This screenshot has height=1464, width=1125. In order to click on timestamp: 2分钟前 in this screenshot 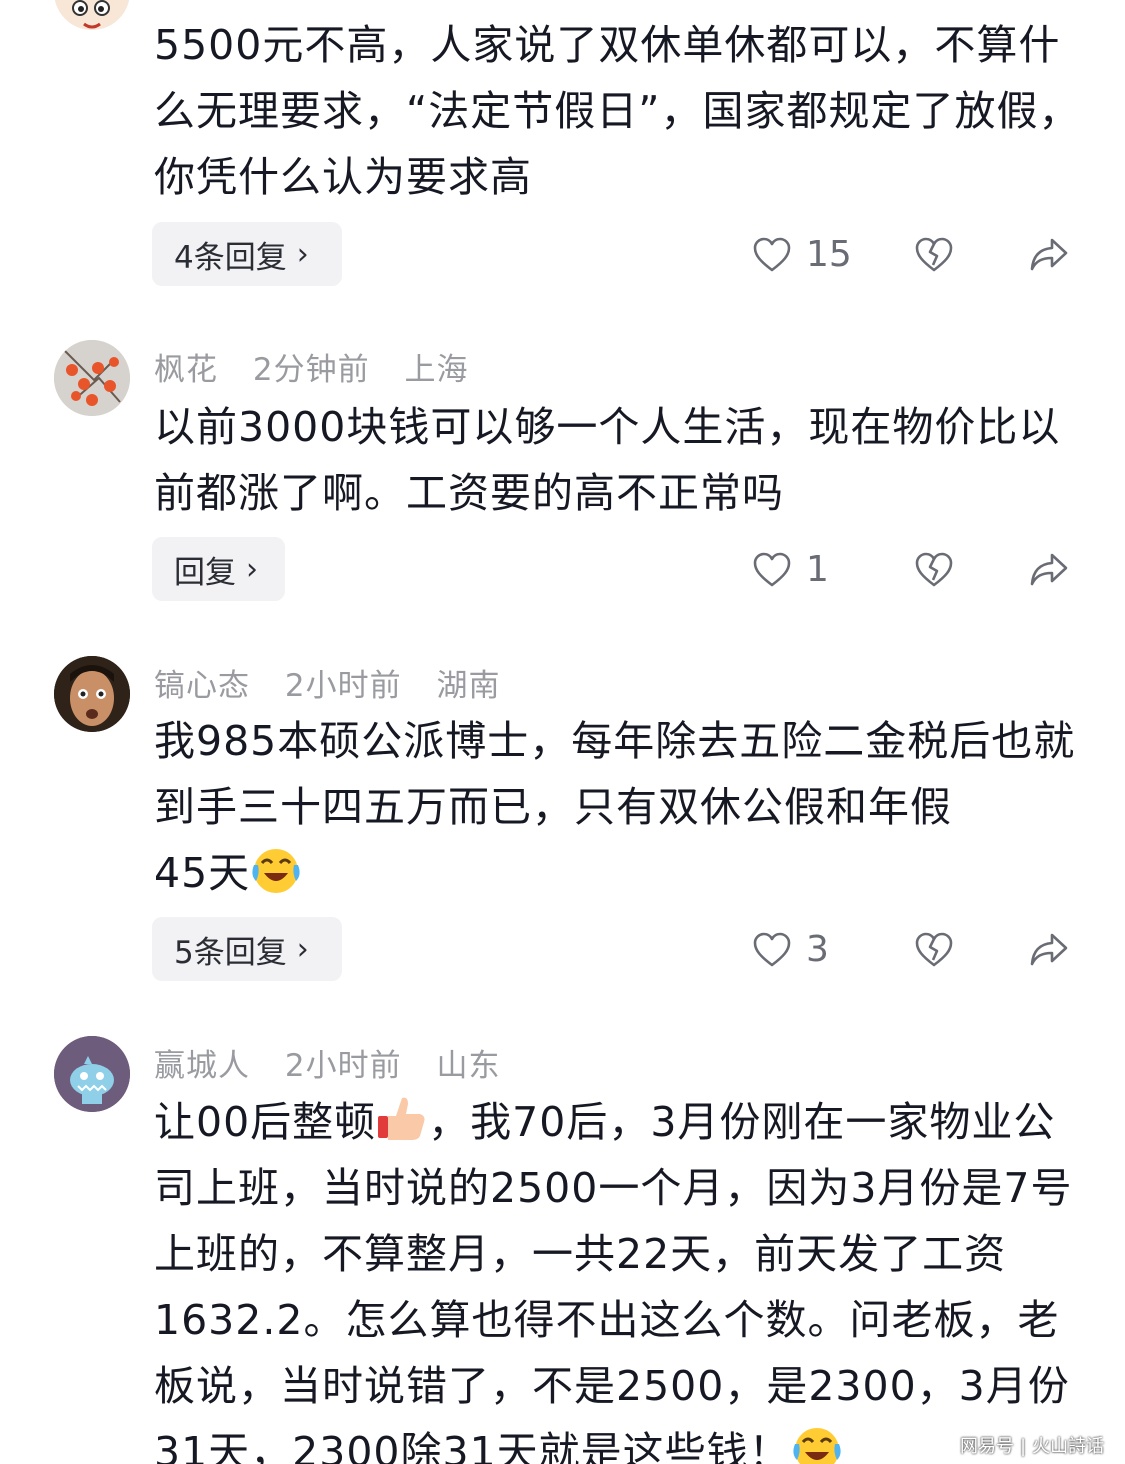, I will do `click(311, 370)`.